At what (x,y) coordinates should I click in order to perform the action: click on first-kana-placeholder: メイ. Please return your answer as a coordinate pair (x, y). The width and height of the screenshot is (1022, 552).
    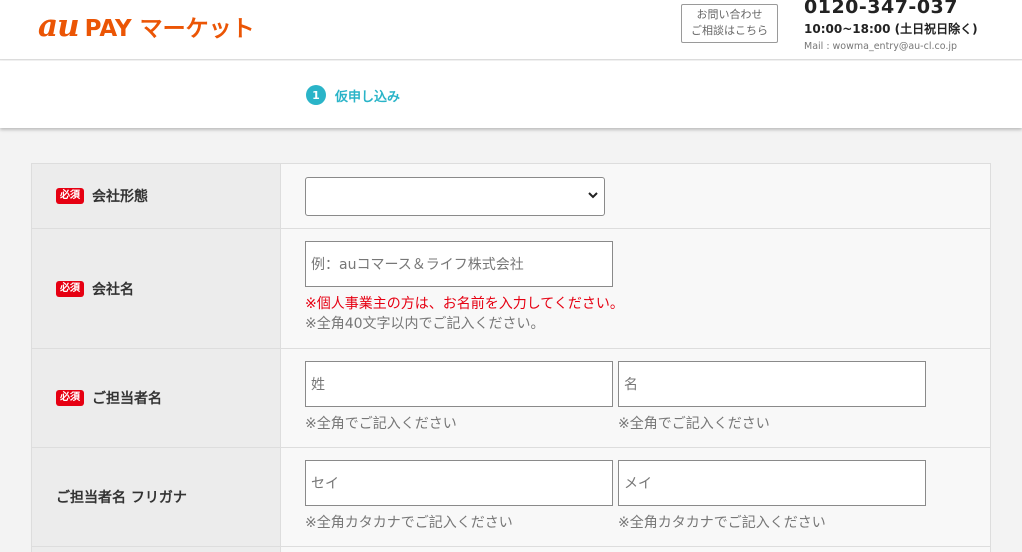
    Looking at the image, I should click on (638, 484).